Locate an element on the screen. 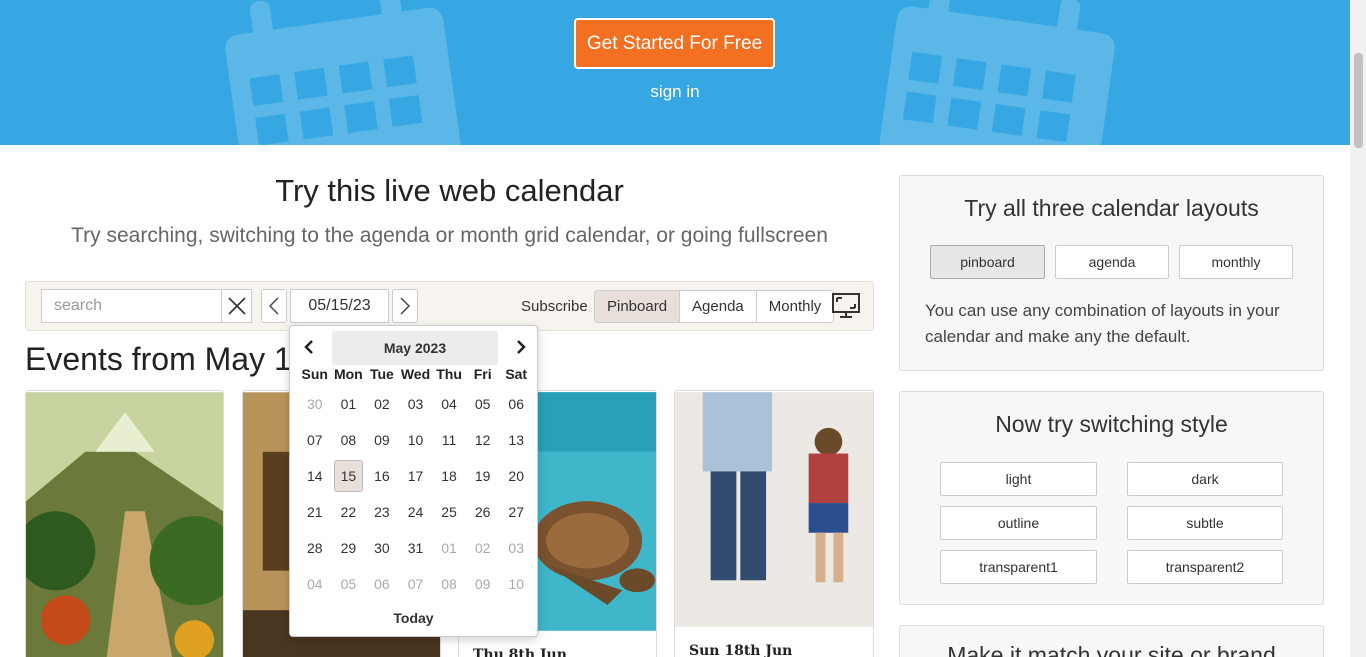 This screenshot has height=657, width=1366. search-input: search is located at coordinates (131, 306).